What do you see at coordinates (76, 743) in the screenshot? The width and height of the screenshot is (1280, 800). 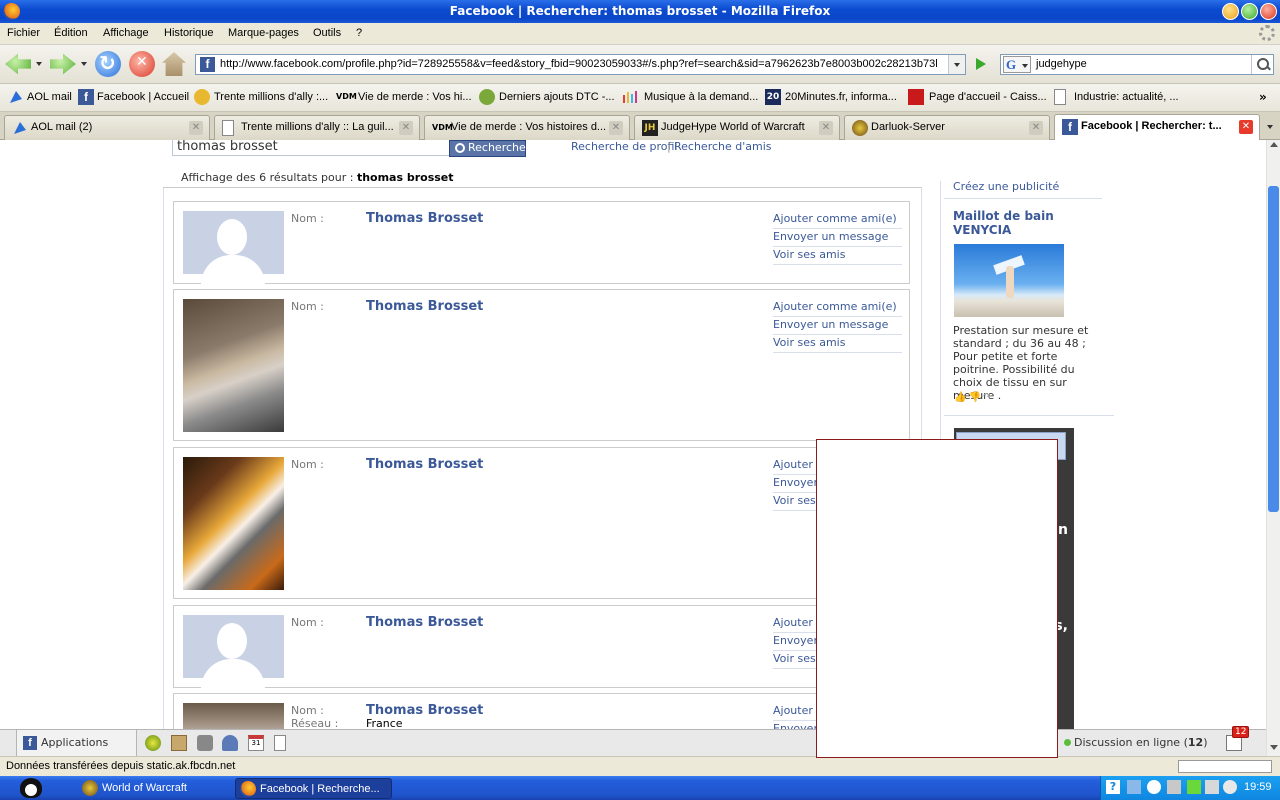 I see `applications-button: f Applications` at bounding box center [76, 743].